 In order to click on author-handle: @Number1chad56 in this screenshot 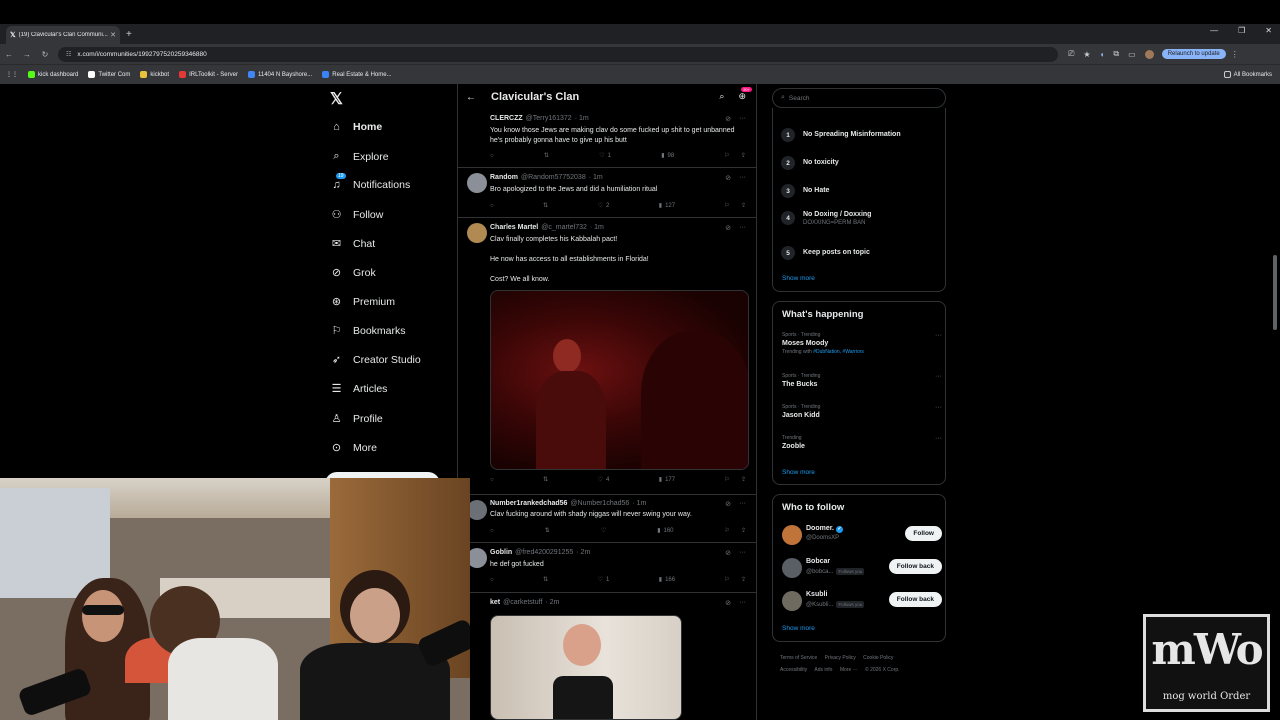, I will do `click(599, 503)`.